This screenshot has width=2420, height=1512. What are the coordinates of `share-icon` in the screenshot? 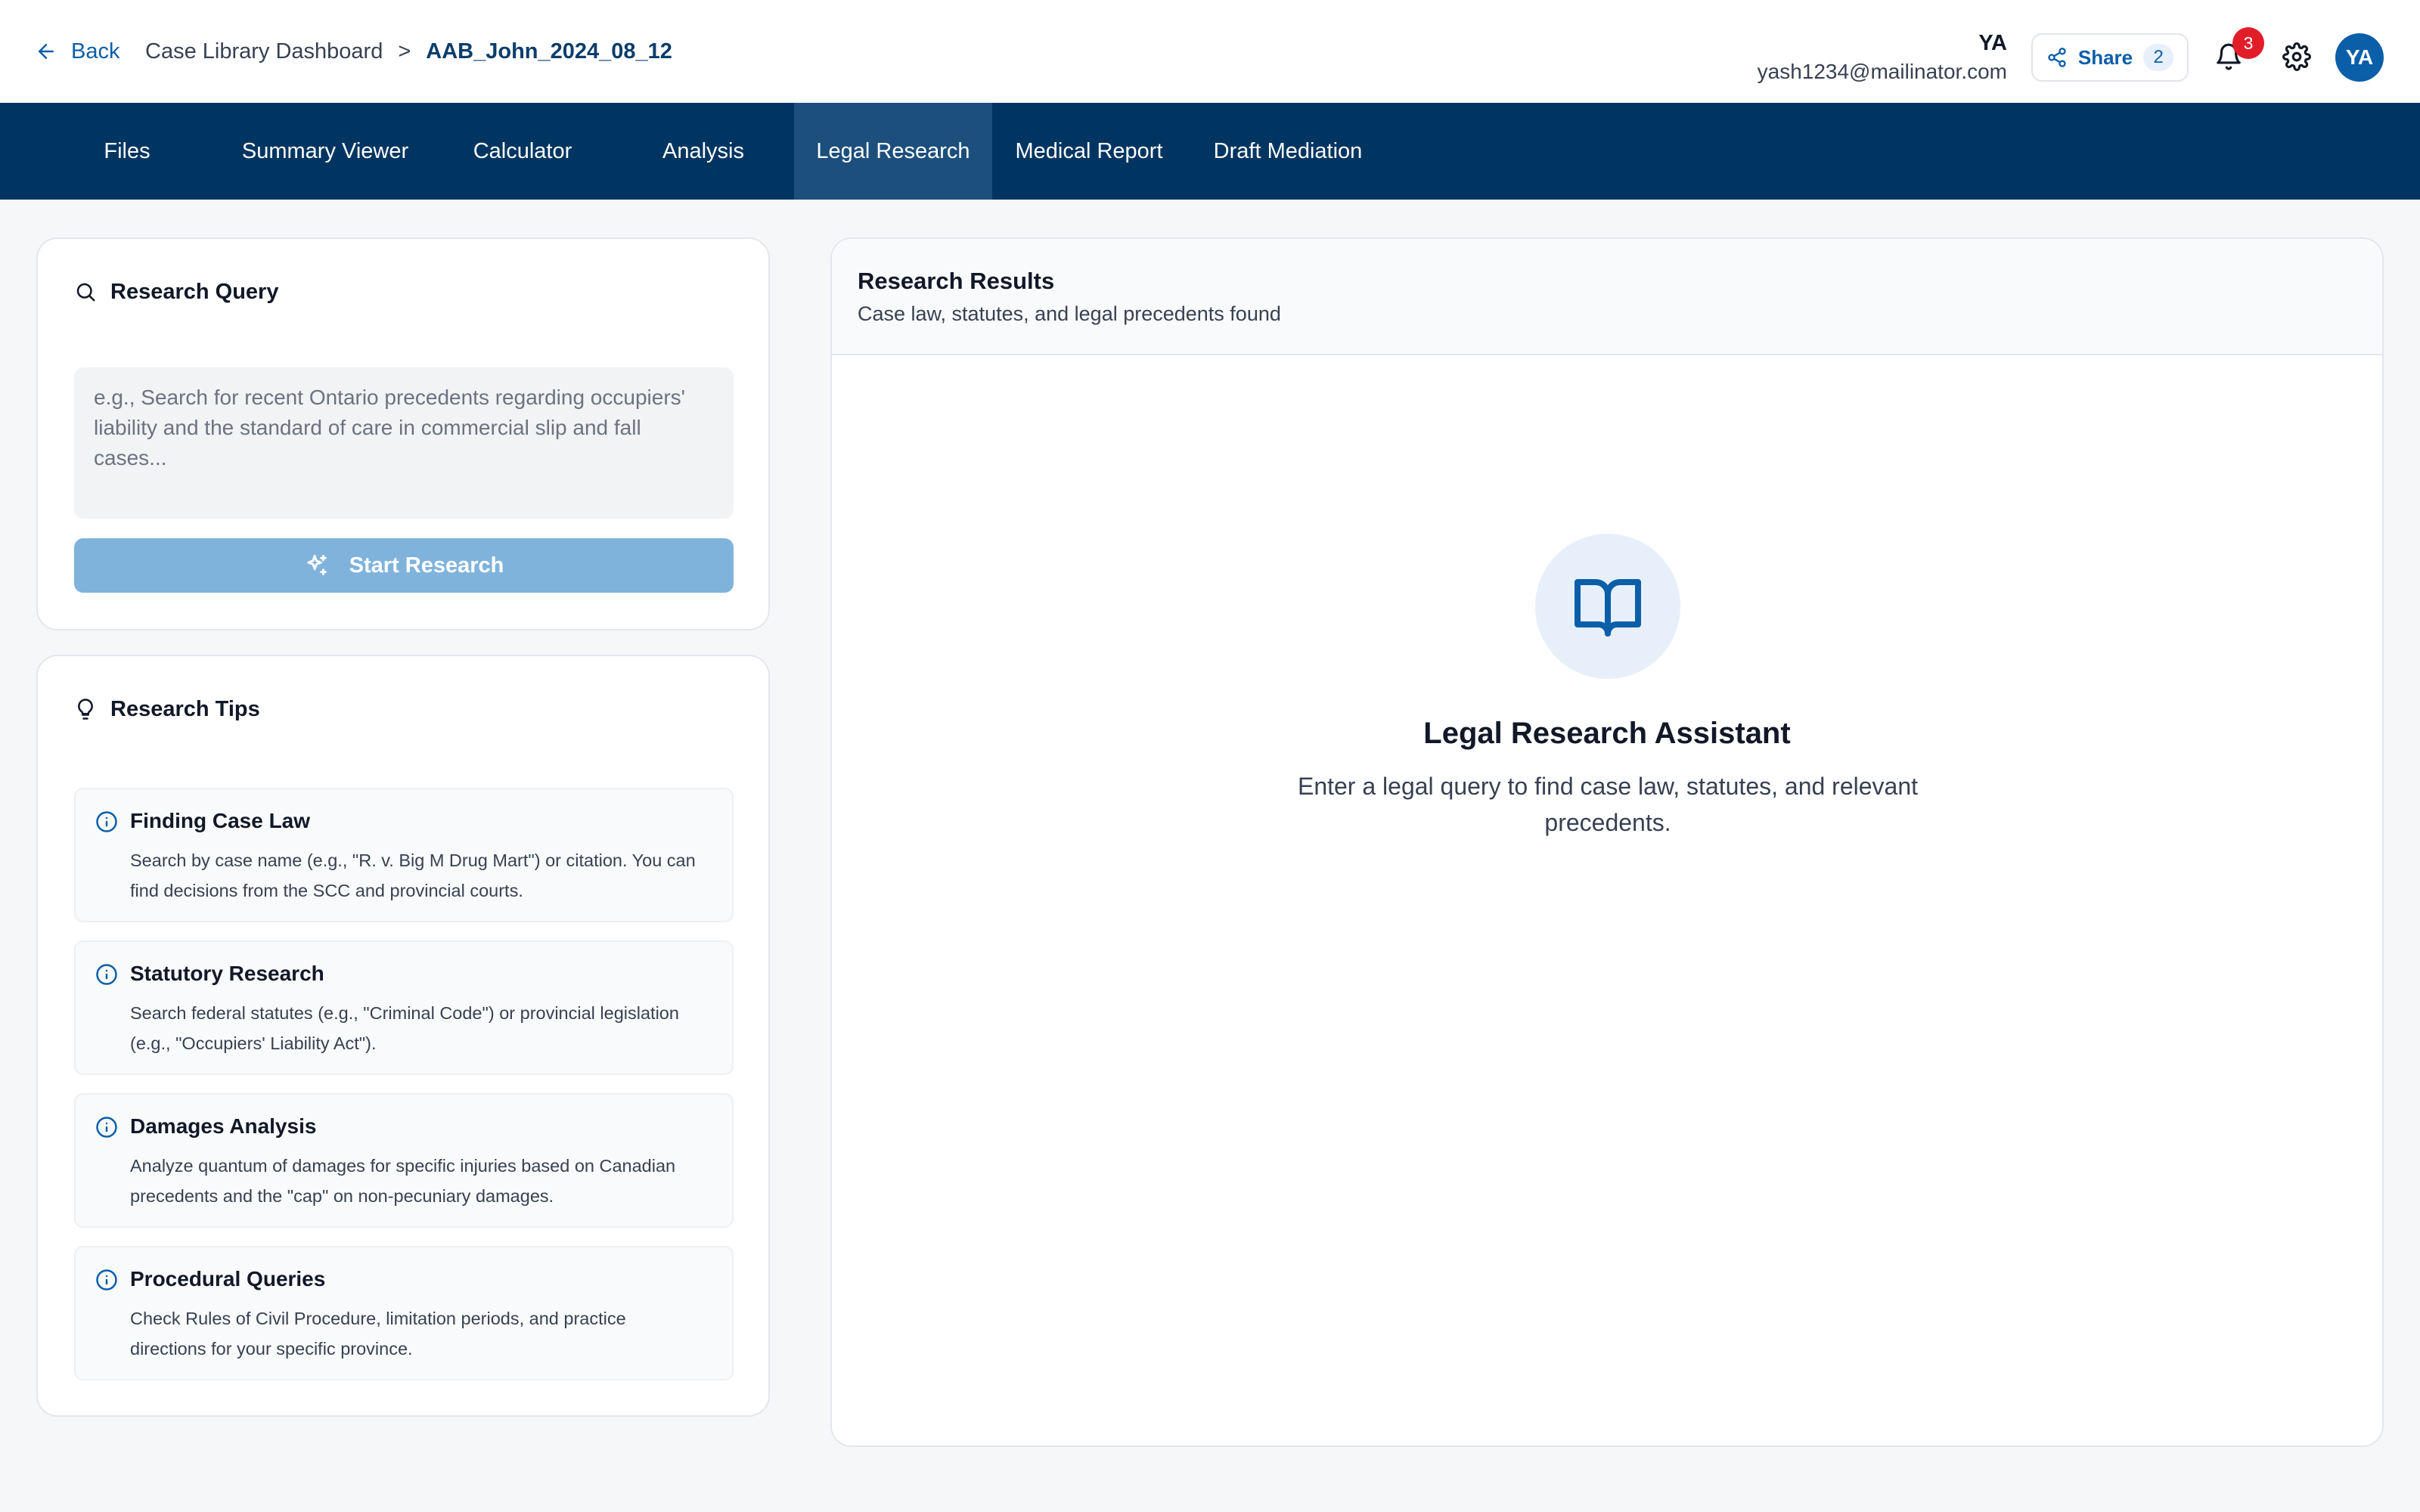 It's located at (2057, 58).